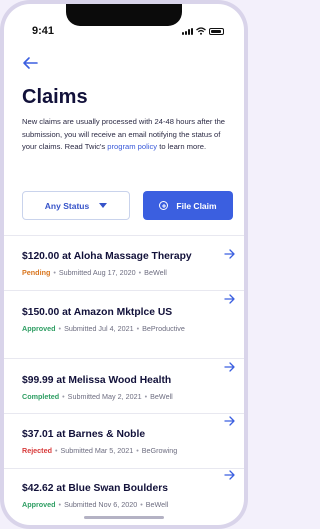 The image size is (320, 529). I want to click on back-arrow-icon, so click(30, 63).